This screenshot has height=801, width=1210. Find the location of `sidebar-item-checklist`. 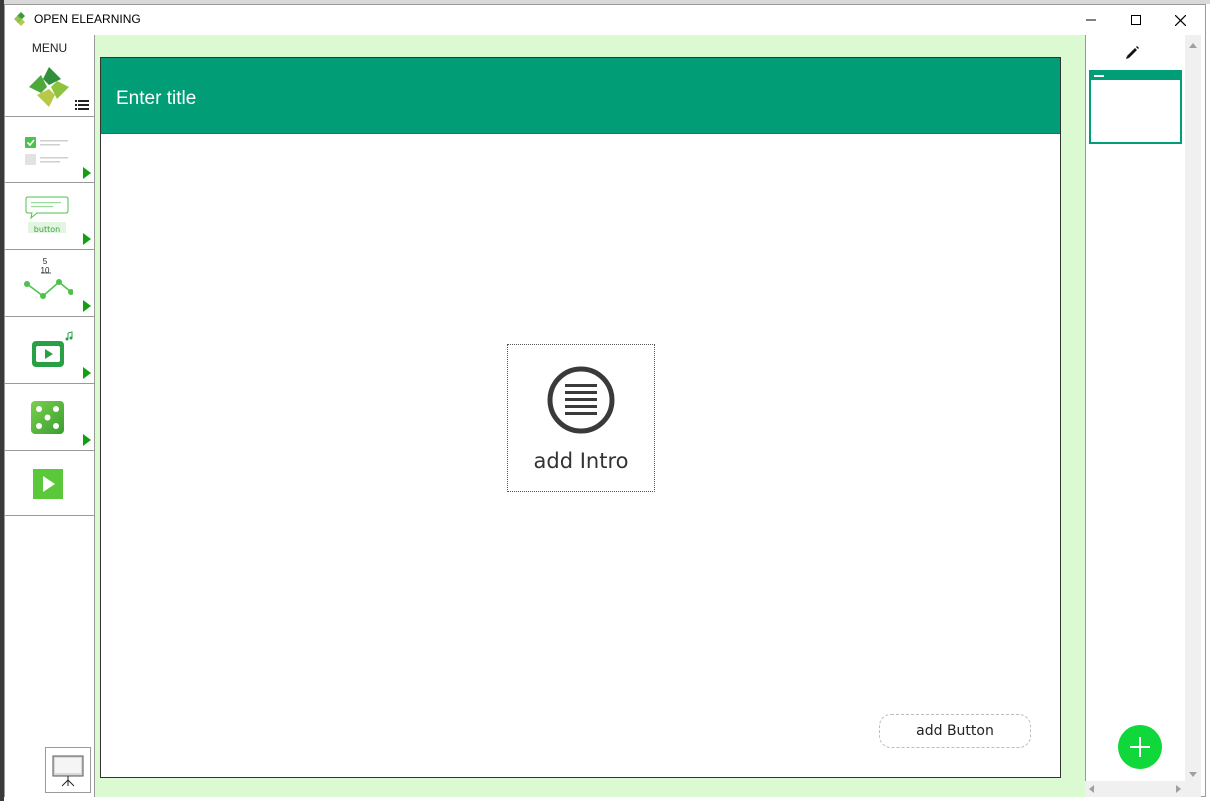

sidebar-item-checklist is located at coordinates (49, 149).